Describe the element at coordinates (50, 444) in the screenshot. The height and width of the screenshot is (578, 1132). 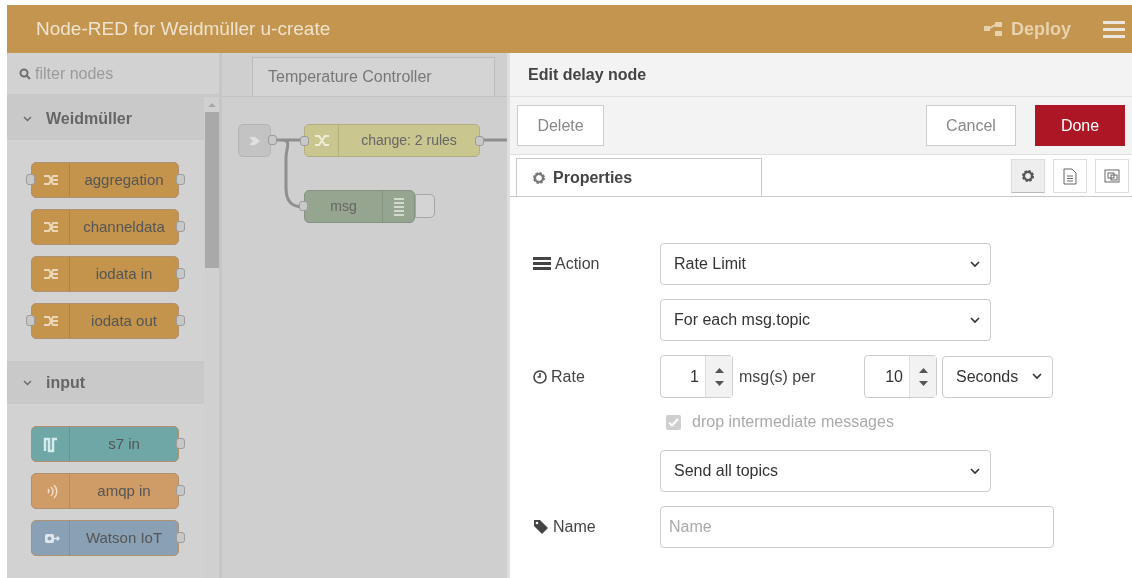
I see `pulse-wave-icon` at that location.